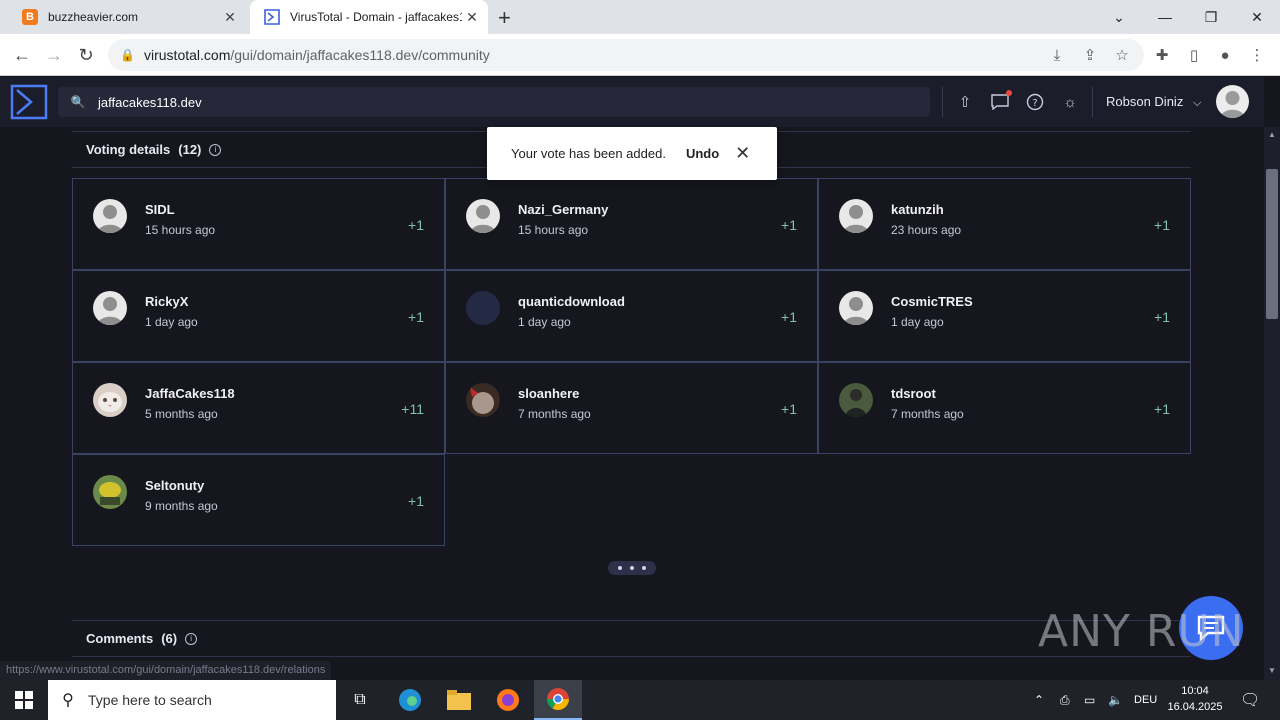  Describe the element at coordinates (54, 55) in the screenshot. I see `forward-icon: →` at that location.